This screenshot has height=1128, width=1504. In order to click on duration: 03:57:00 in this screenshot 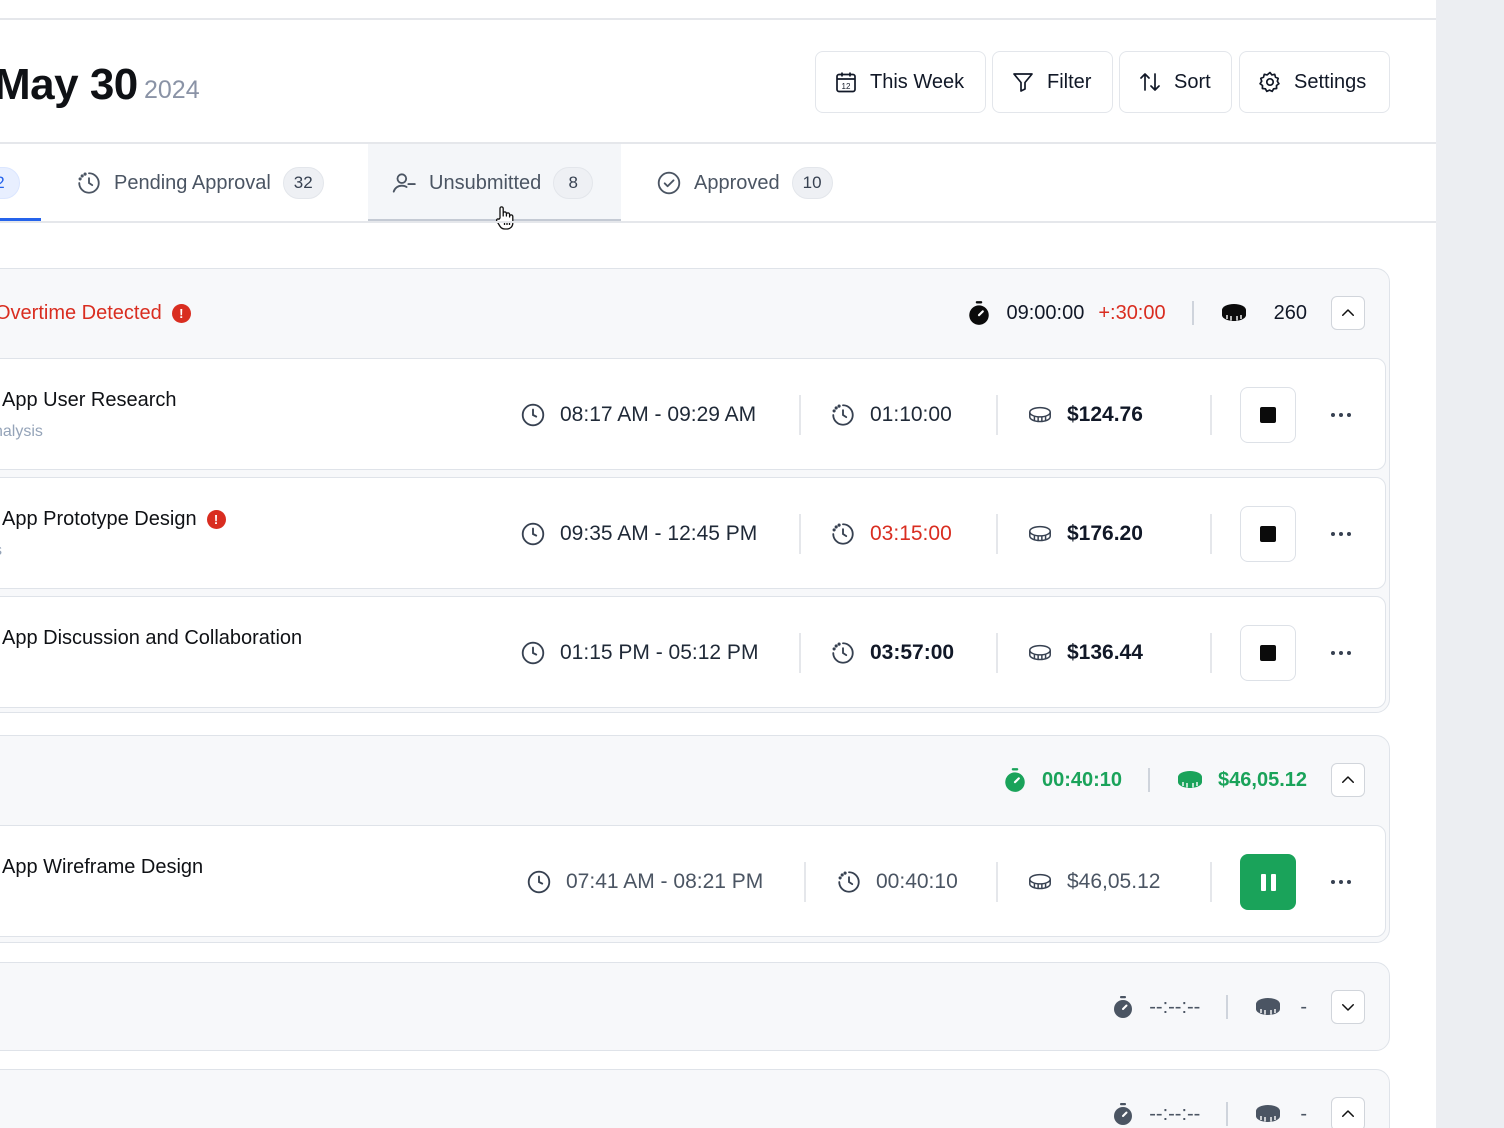, I will do `click(892, 653)`.